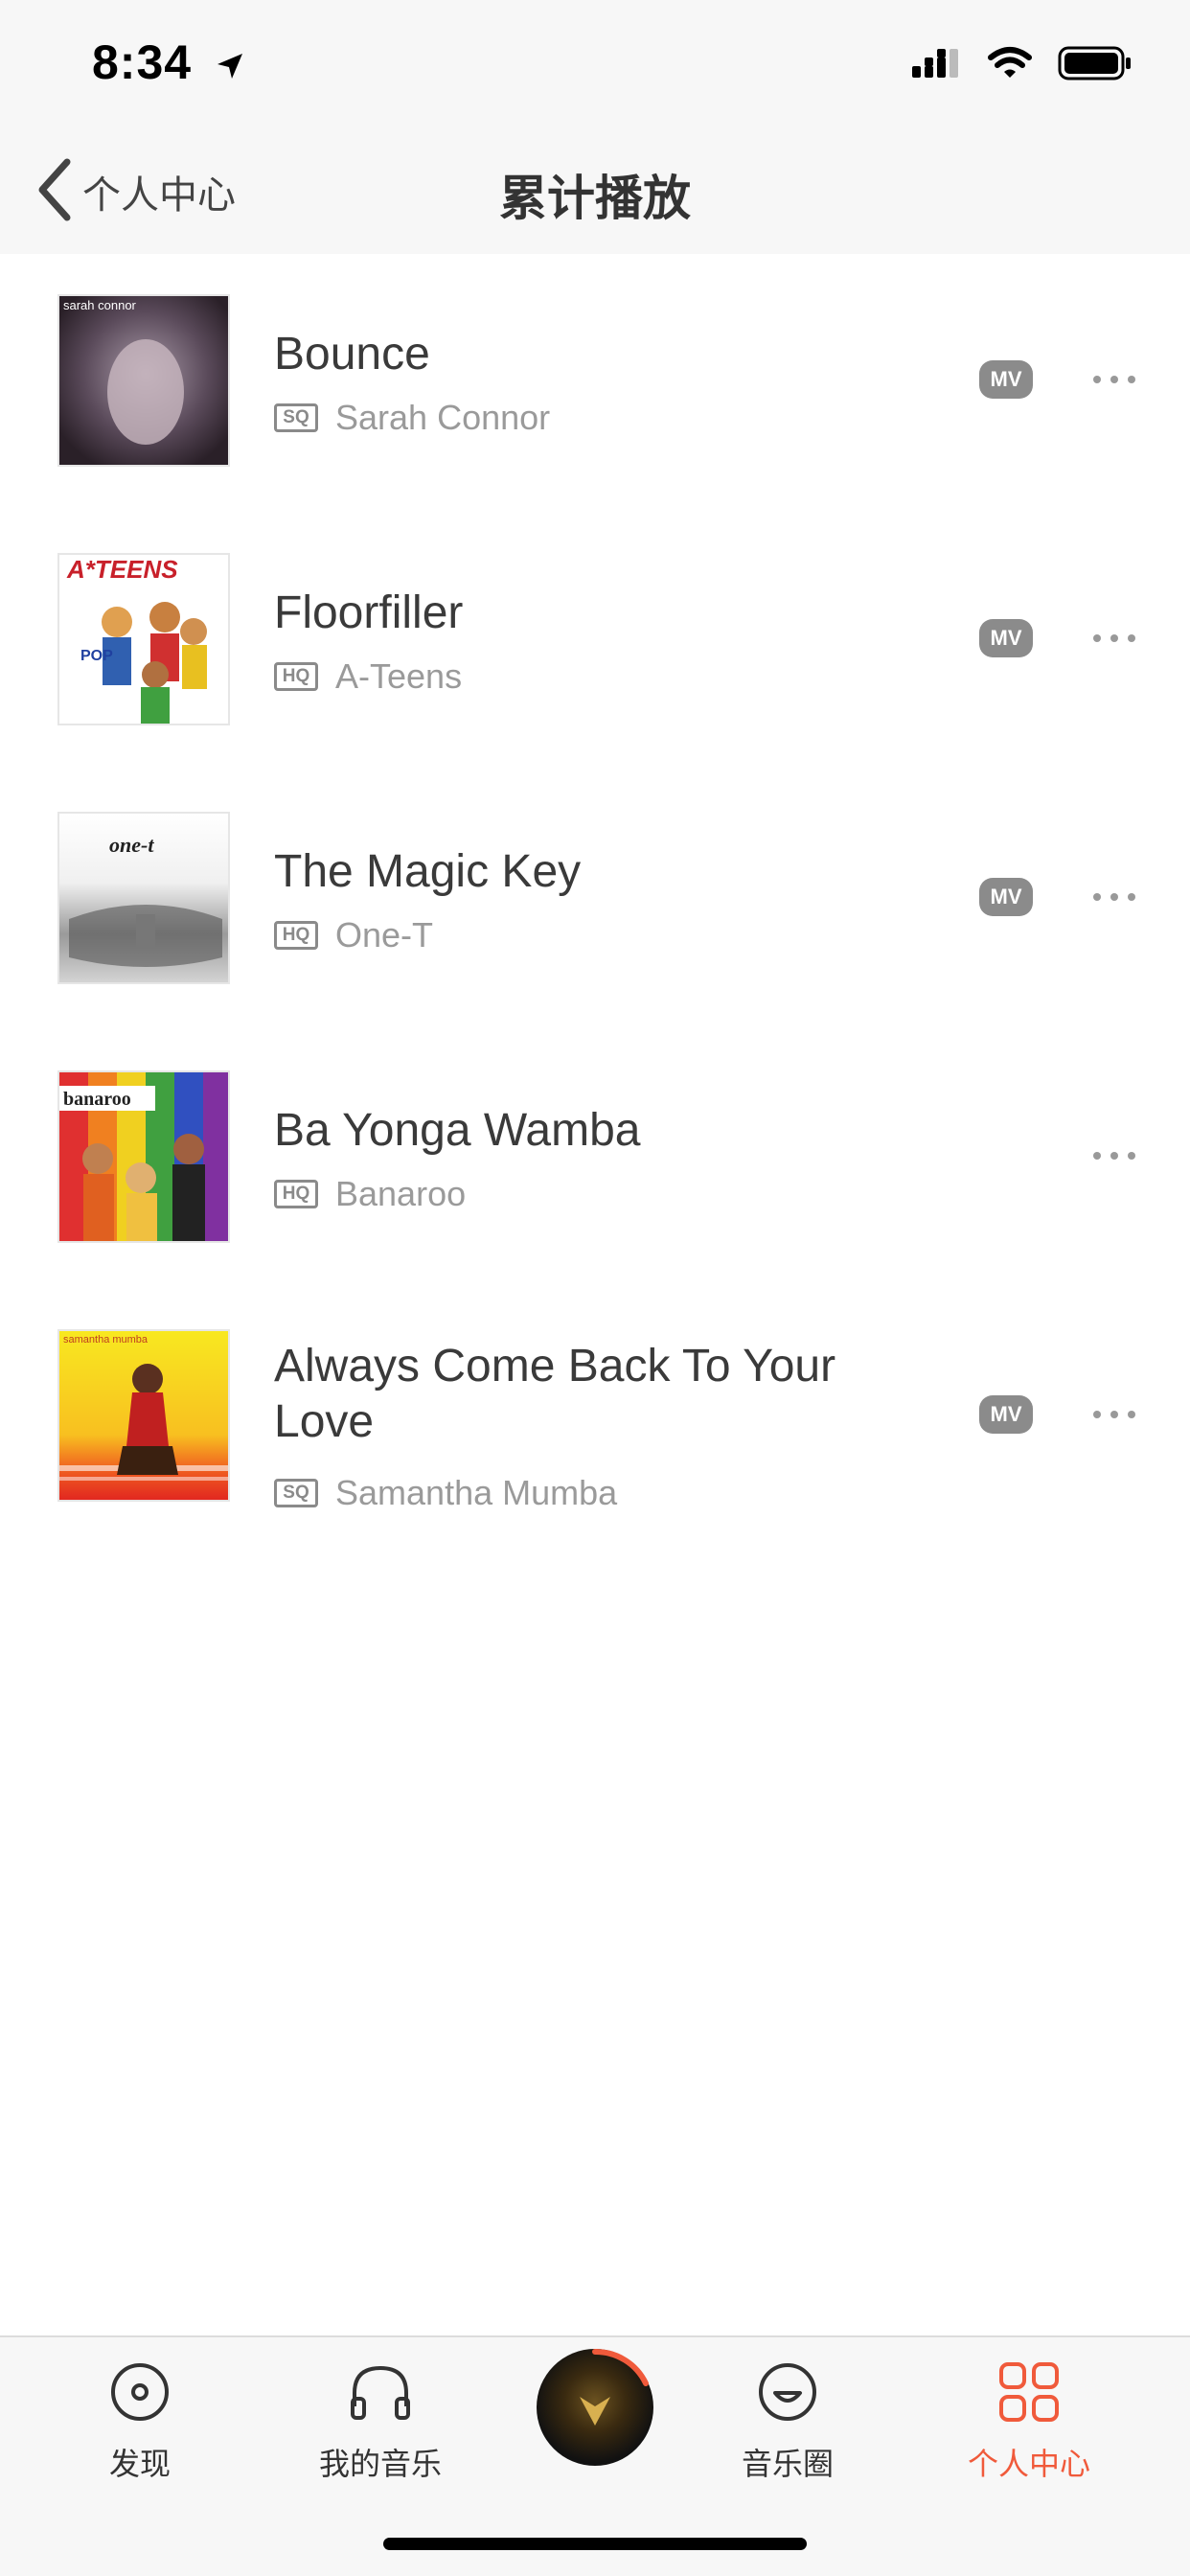 Image resolution: width=1190 pixels, height=2576 pixels. I want to click on song-title: The Magic Key, so click(428, 871).